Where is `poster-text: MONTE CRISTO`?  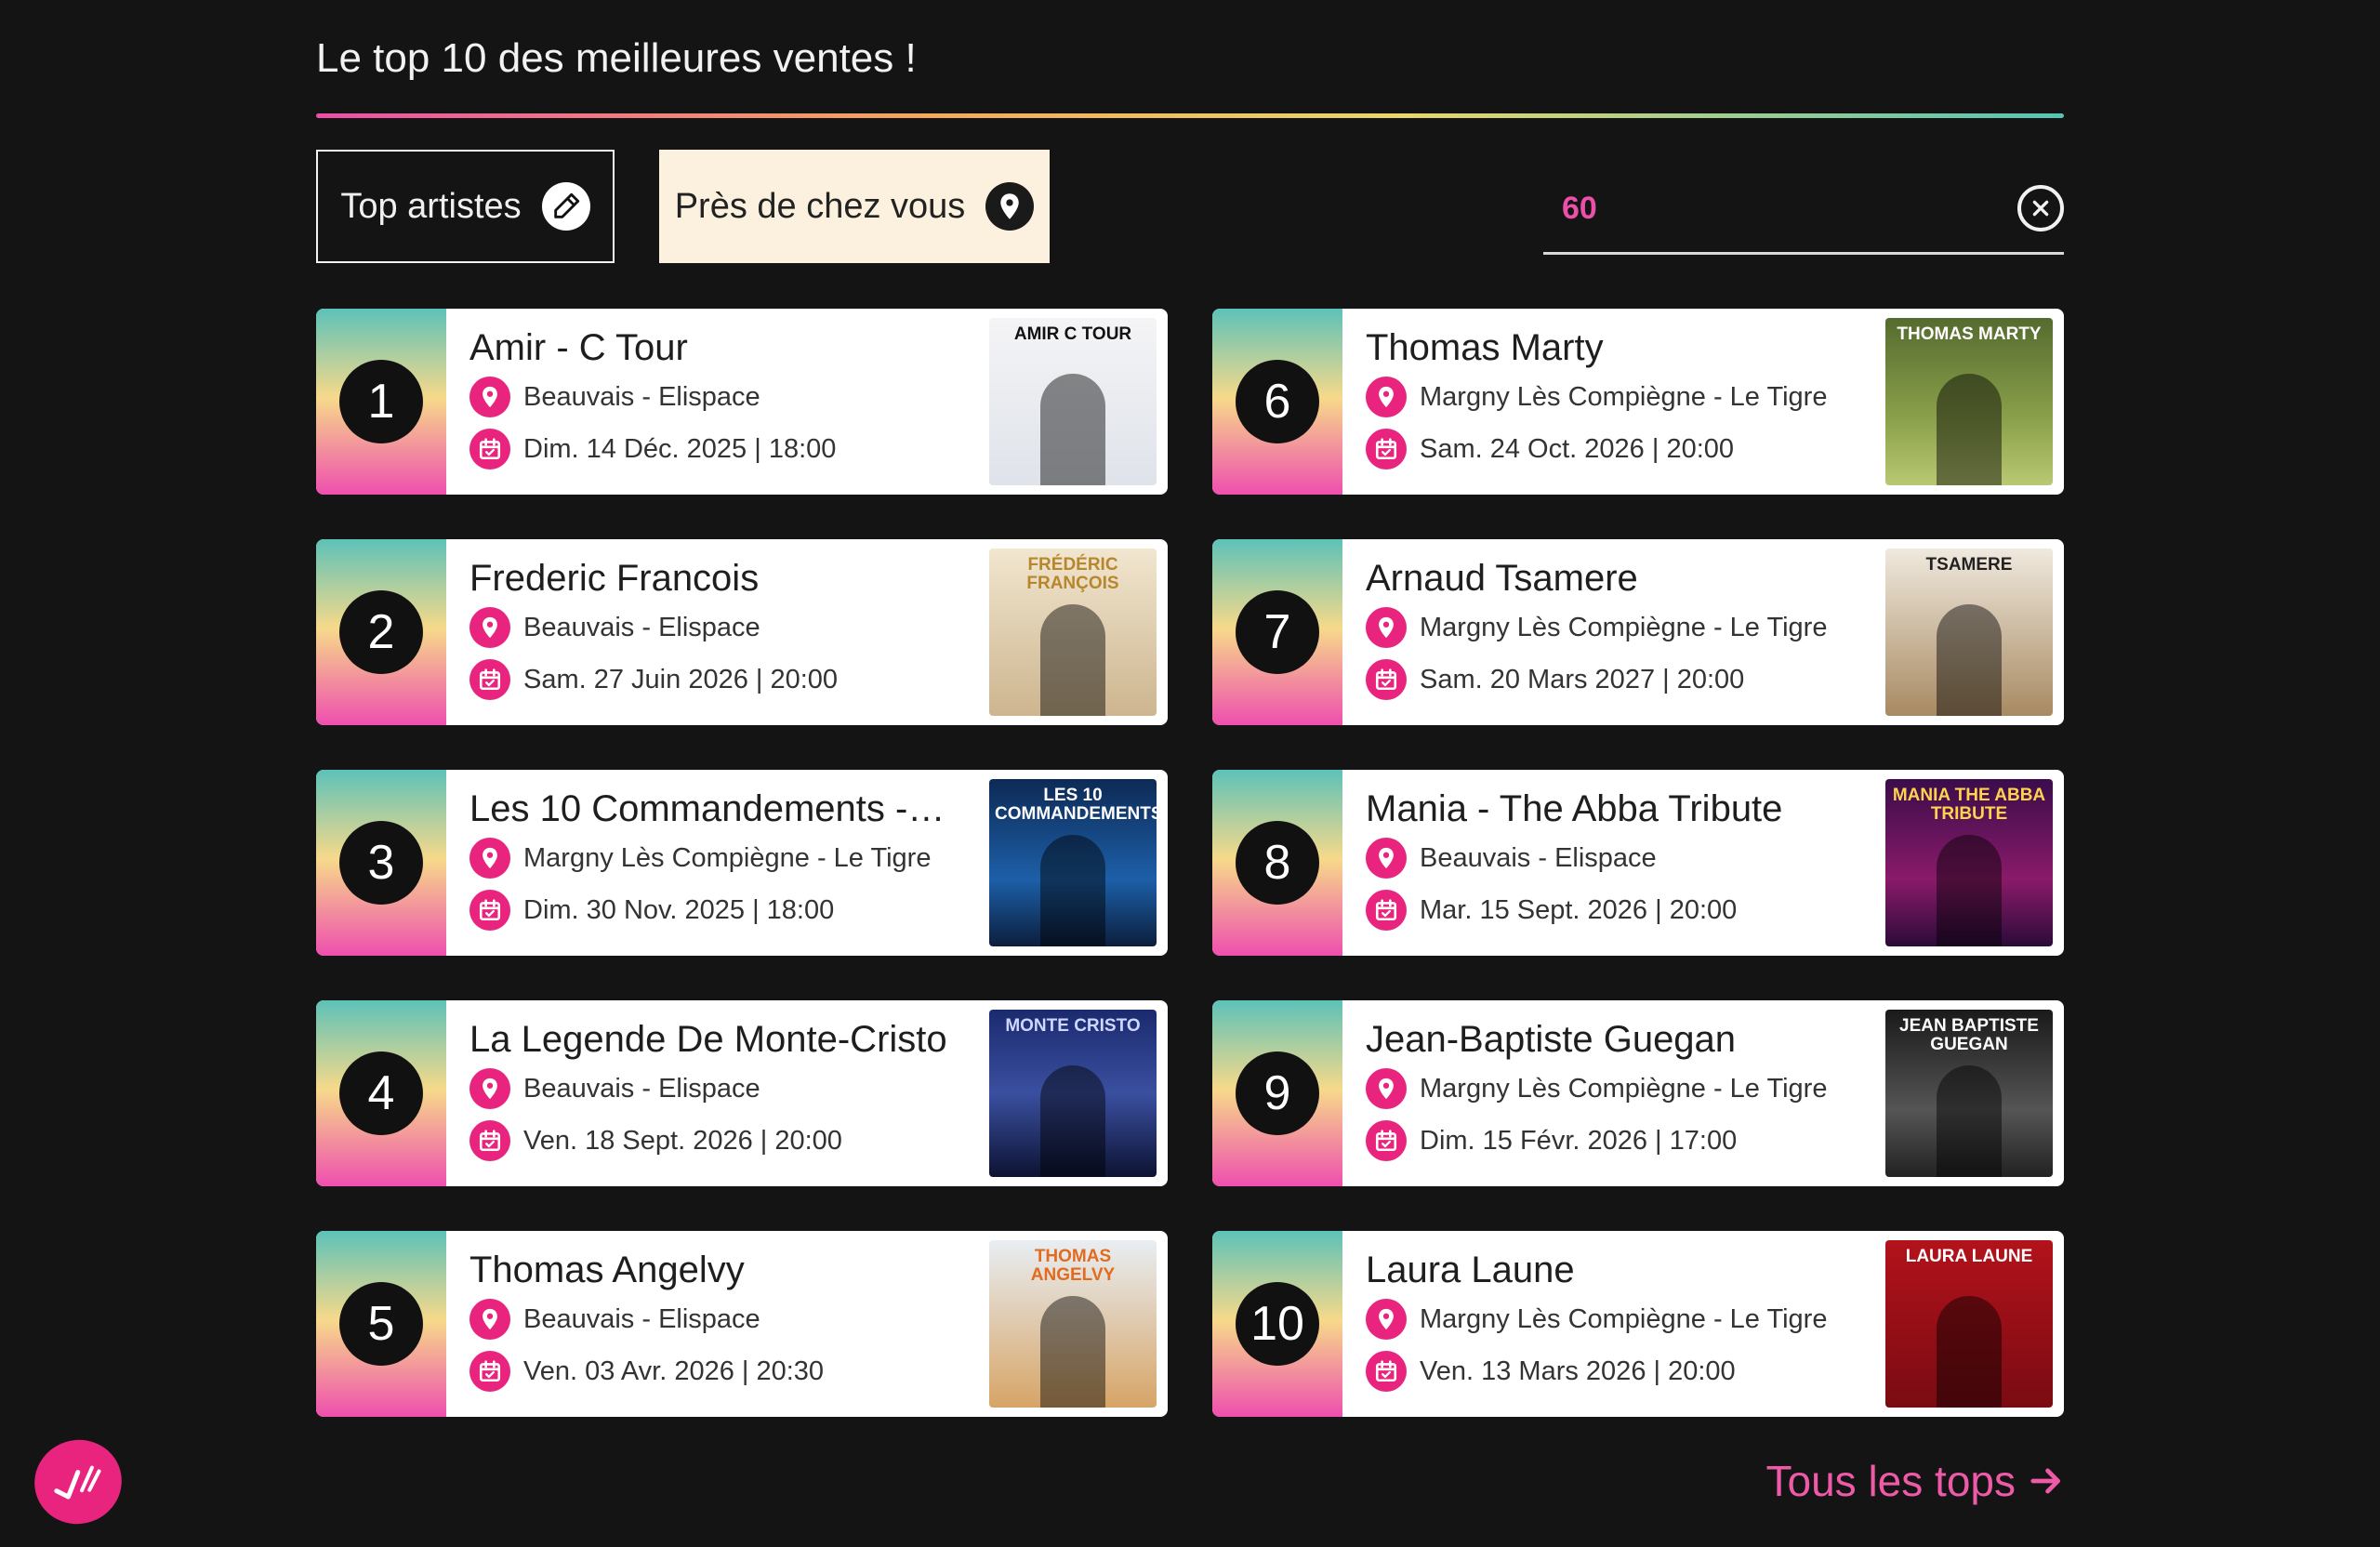 poster-text: MONTE CRISTO is located at coordinates (1073, 1026).